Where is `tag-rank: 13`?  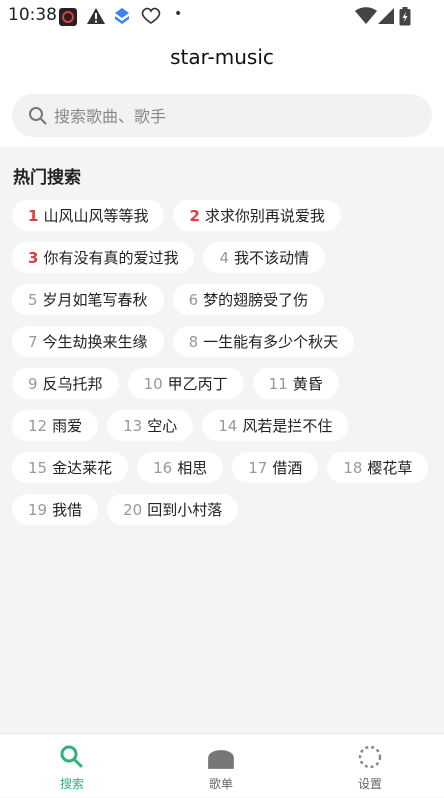 tag-rank: 13 is located at coordinates (133, 425).